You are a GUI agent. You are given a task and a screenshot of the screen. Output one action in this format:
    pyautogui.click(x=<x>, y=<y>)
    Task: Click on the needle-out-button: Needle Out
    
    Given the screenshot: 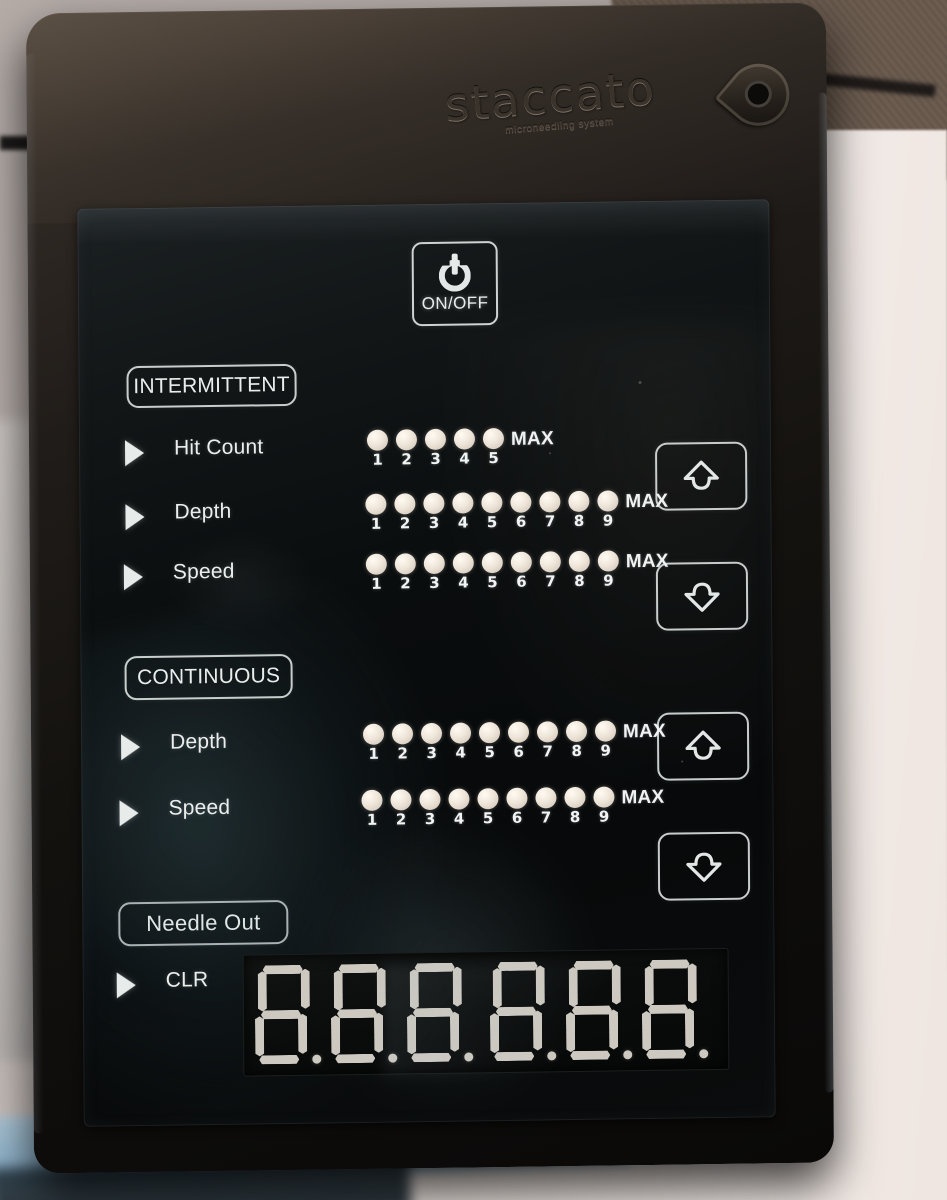 What is the action you would take?
    pyautogui.click(x=203, y=923)
    